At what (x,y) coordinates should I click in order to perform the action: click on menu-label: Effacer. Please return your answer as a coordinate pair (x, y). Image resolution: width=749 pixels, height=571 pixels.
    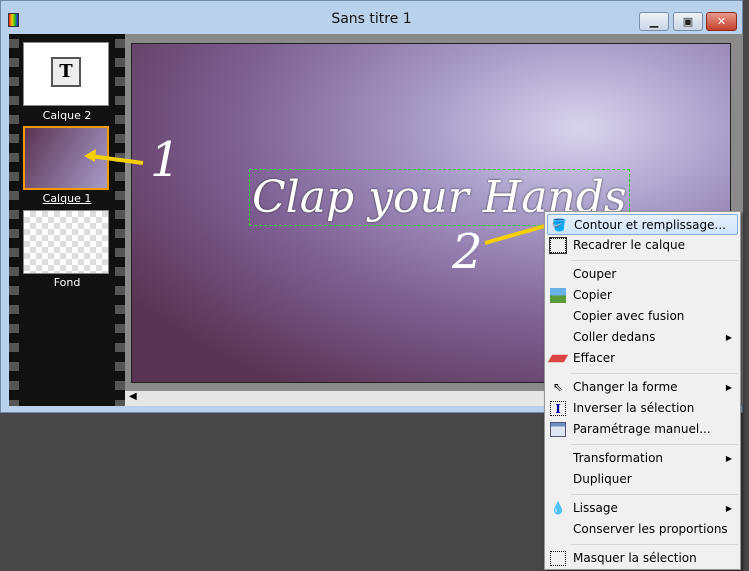
    Looking at the image, I should click on (594, 358).